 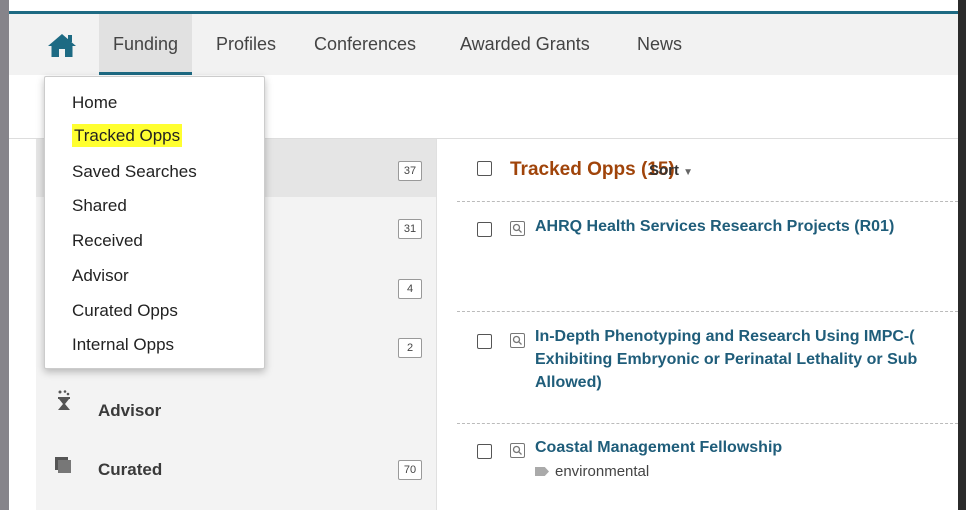 What do you see at coordinates (123, 345) in the screenshot?
I see `menu-item-internal-opps: Internal Opps` at bounding box center [123, 345].